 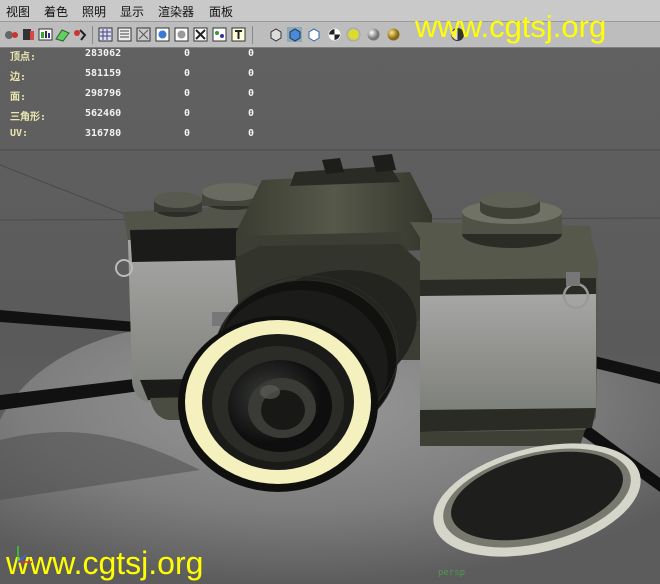 What do you see at coordinates (221, 11) in the screenshot?
I see `menu-panels: 面板` at bounding box center [221, 11].